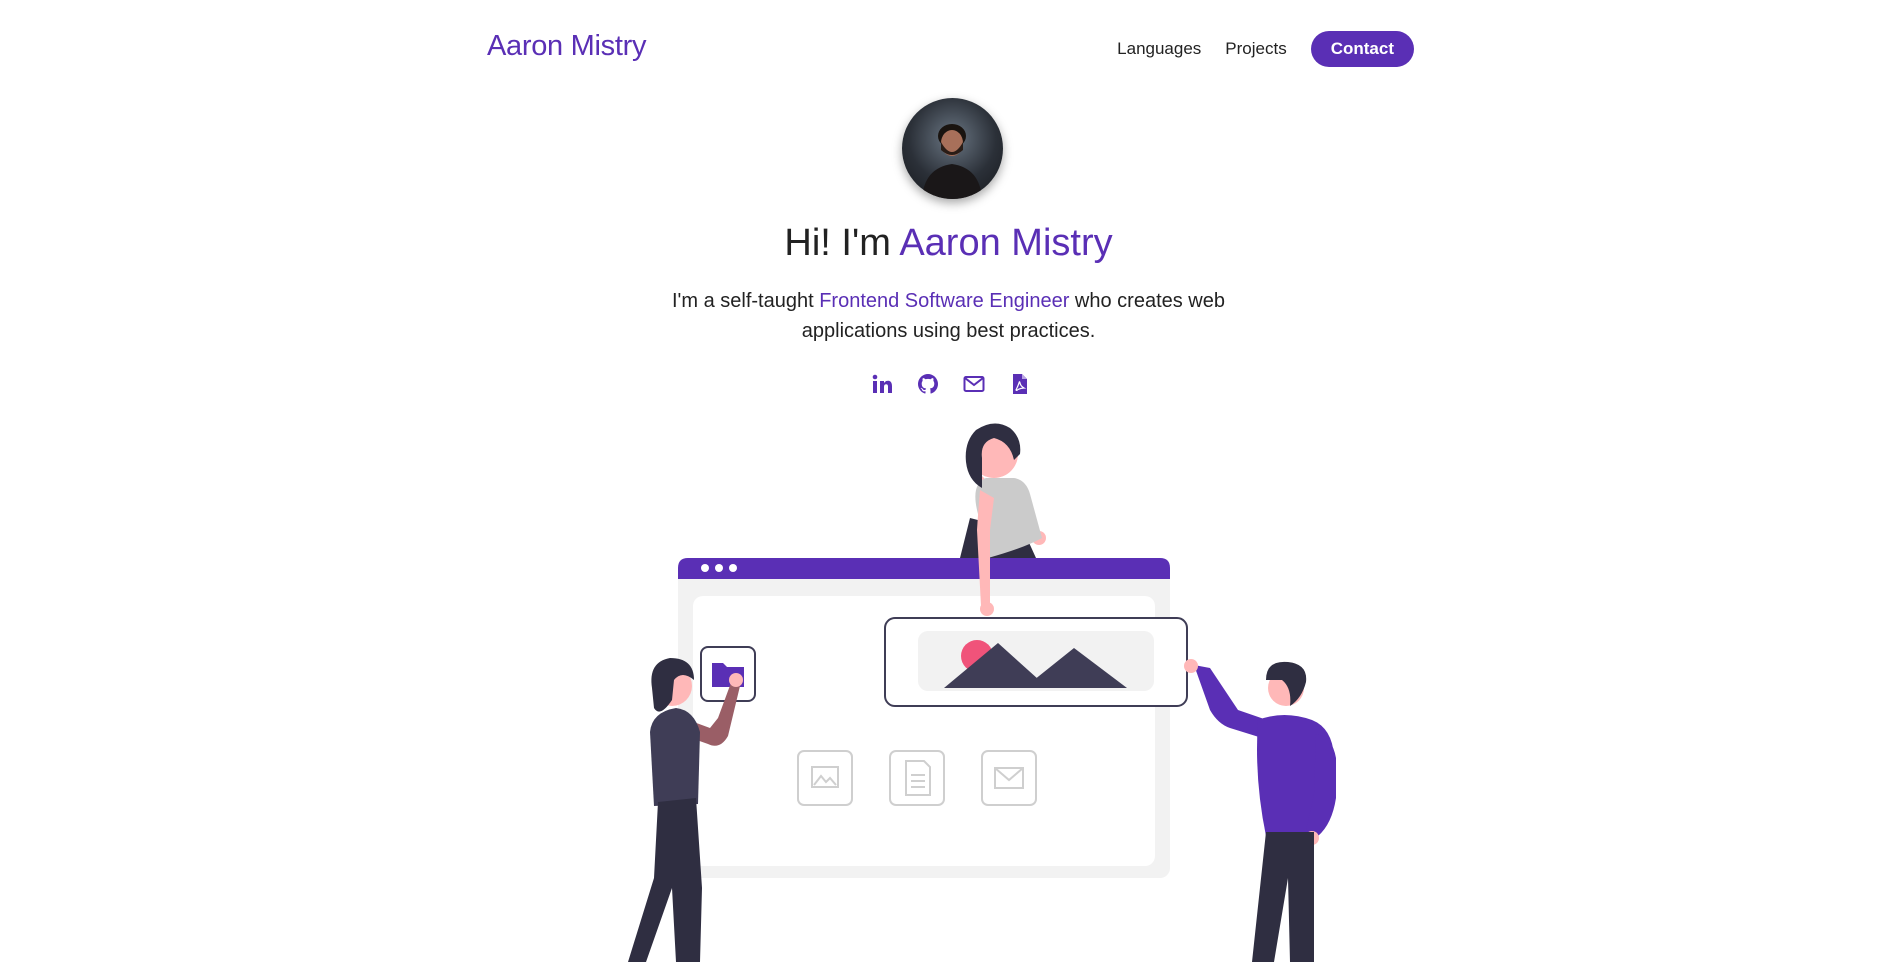 This screenshot has height=962, width=1897. What do you see at coordinates (745, 301) in the screenshot?
I see `hero-desc-before: I'm a self-taught` at bounding box center [745, 301].